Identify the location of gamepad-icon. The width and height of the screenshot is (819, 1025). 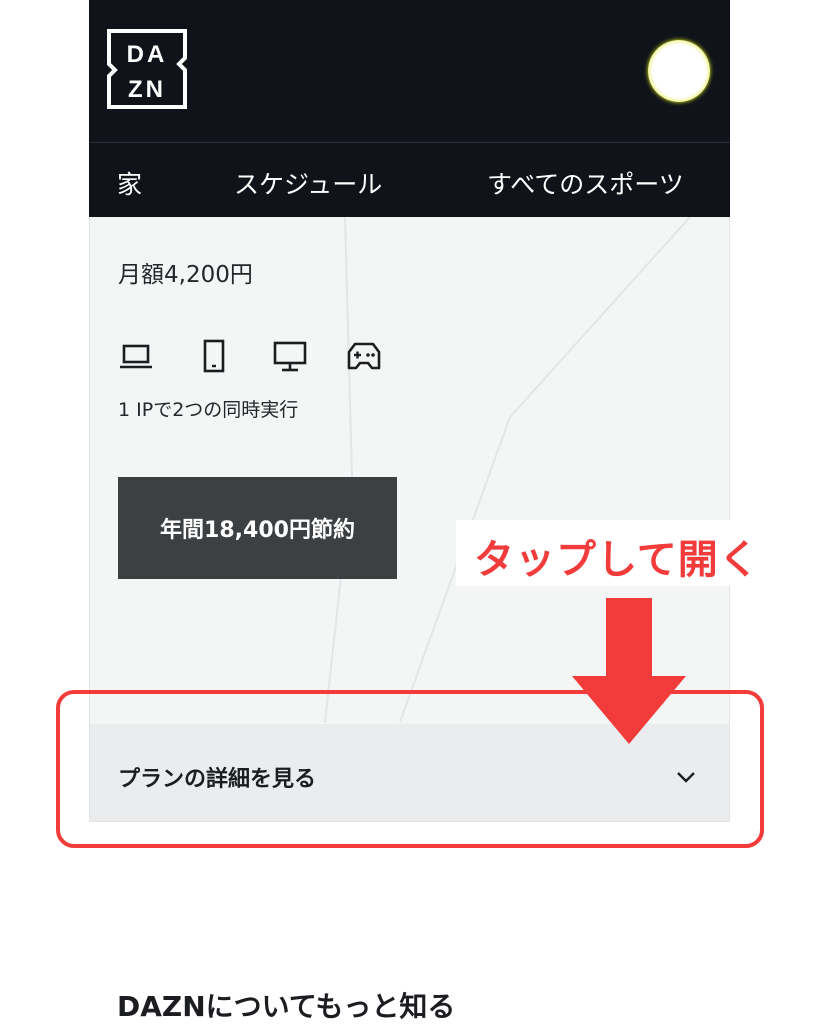
(364, 356).